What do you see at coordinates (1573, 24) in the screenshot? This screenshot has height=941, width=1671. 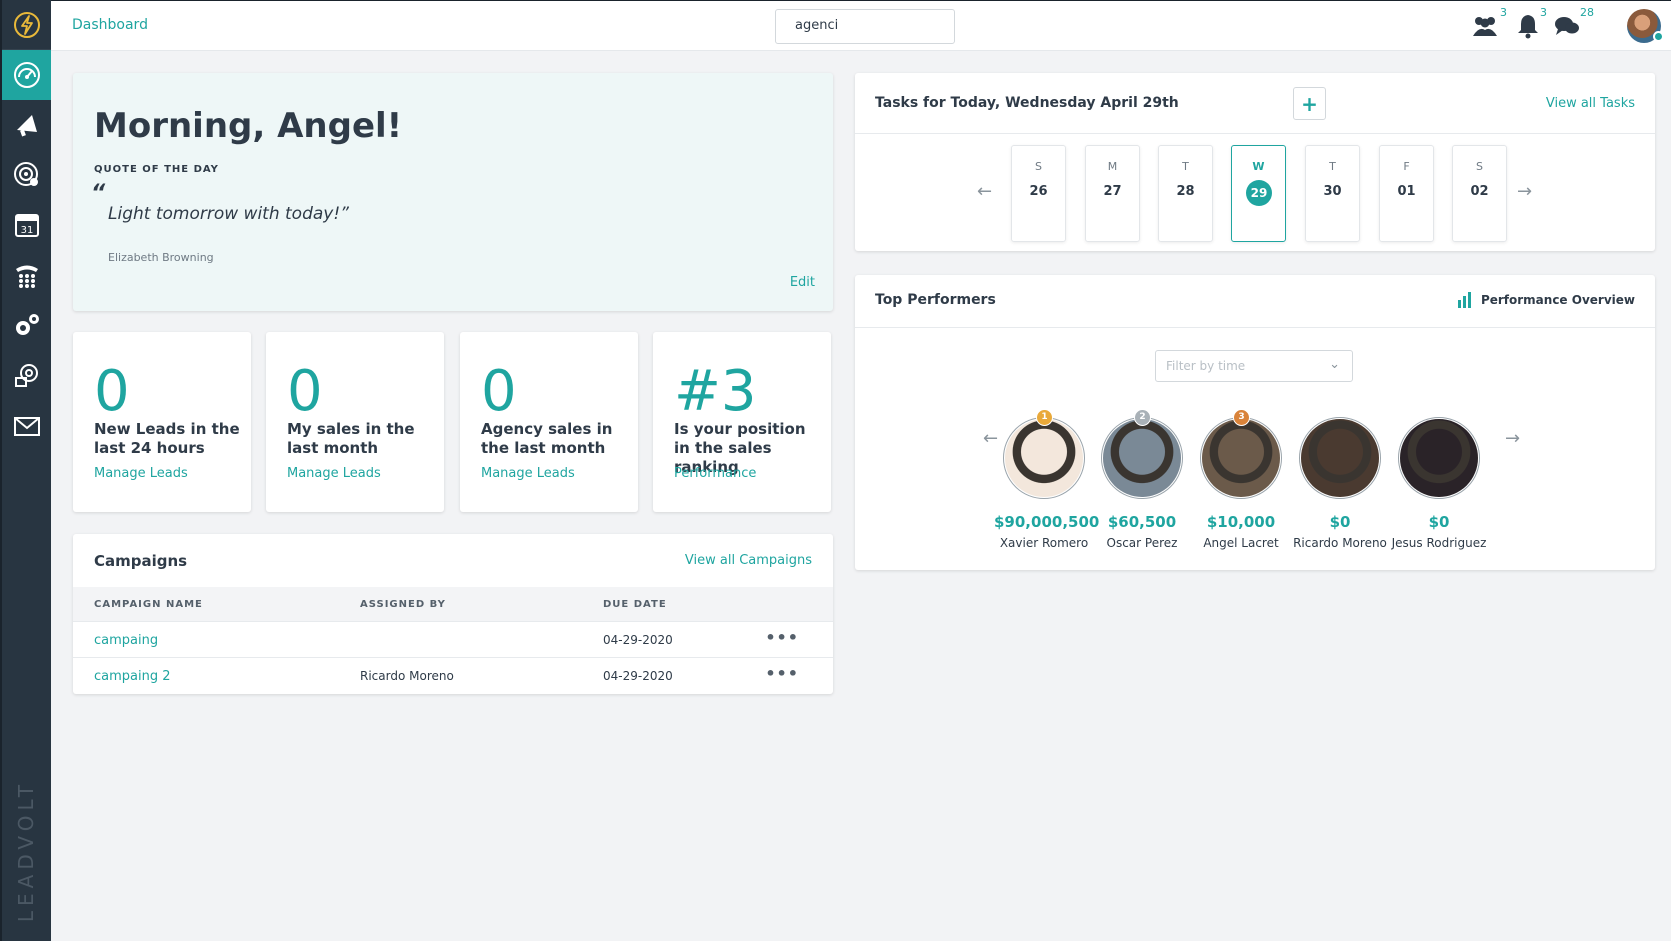 I see `messages-button: 28` at bounding box center [1573, 24].